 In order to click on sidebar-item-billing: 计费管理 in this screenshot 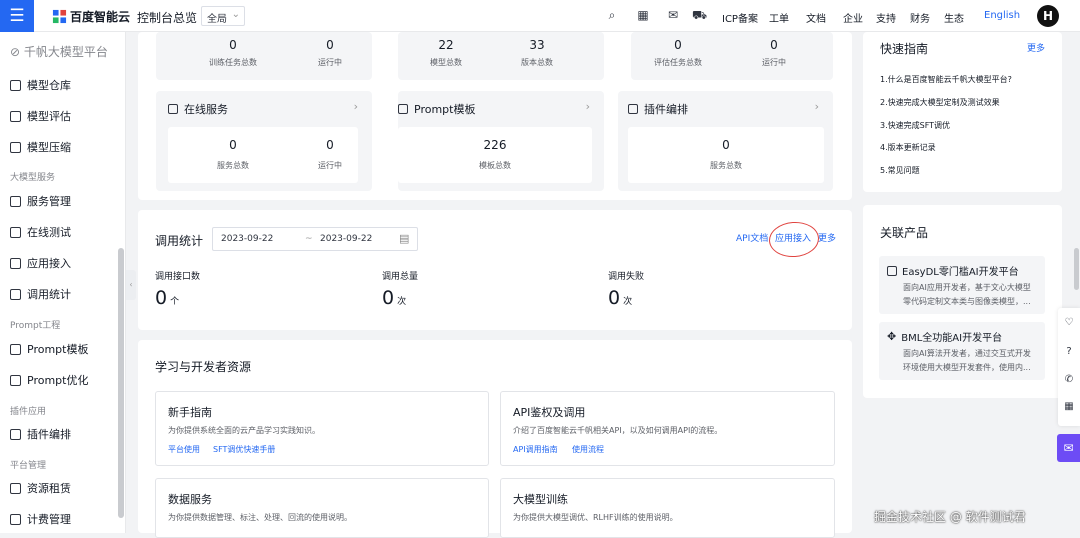, I will do `click(40, 519)`.